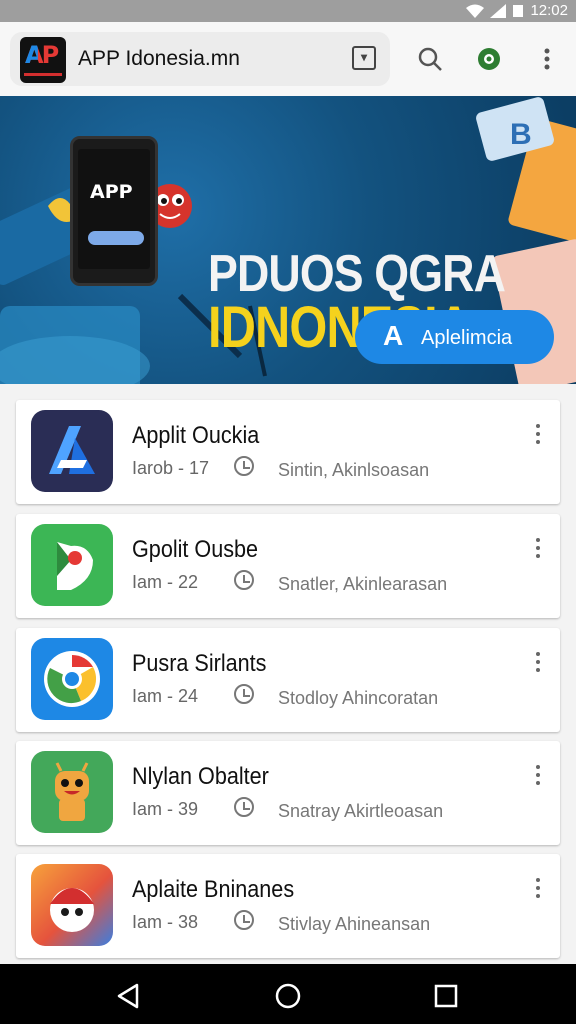 The image size is (576, 1024). What do you see at coordinates (498, 10) in the screenshot?
I see `signal-icon` at bounding box center [498, 10].